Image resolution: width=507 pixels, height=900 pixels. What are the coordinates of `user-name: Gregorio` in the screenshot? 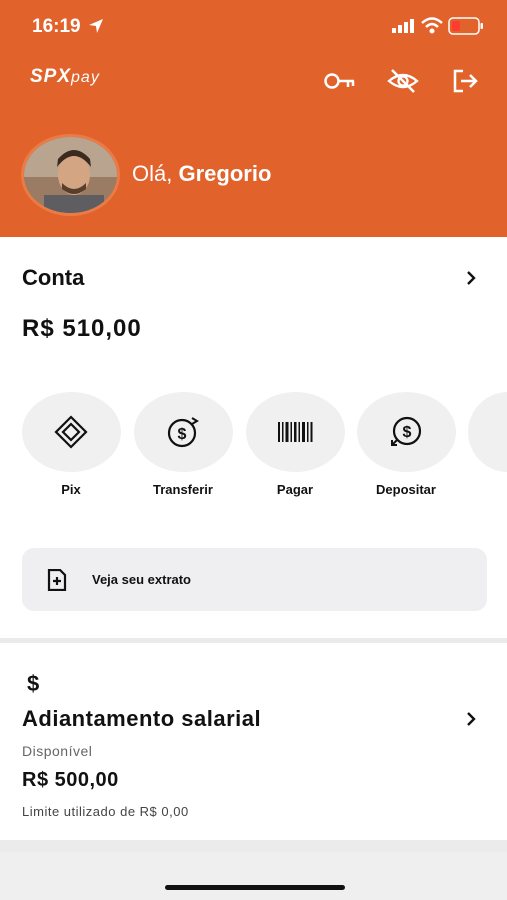 It's located at (225, 173).